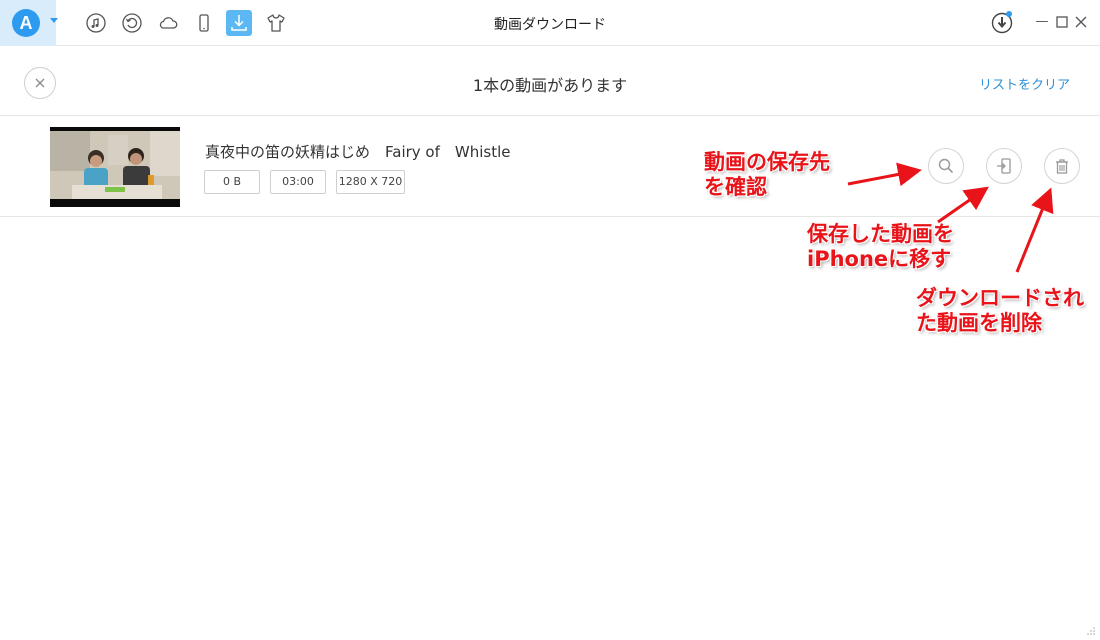 The image size is (1100, 640). I want to click on annotation-location-line1: 動画の保存先, so click(767, 162).